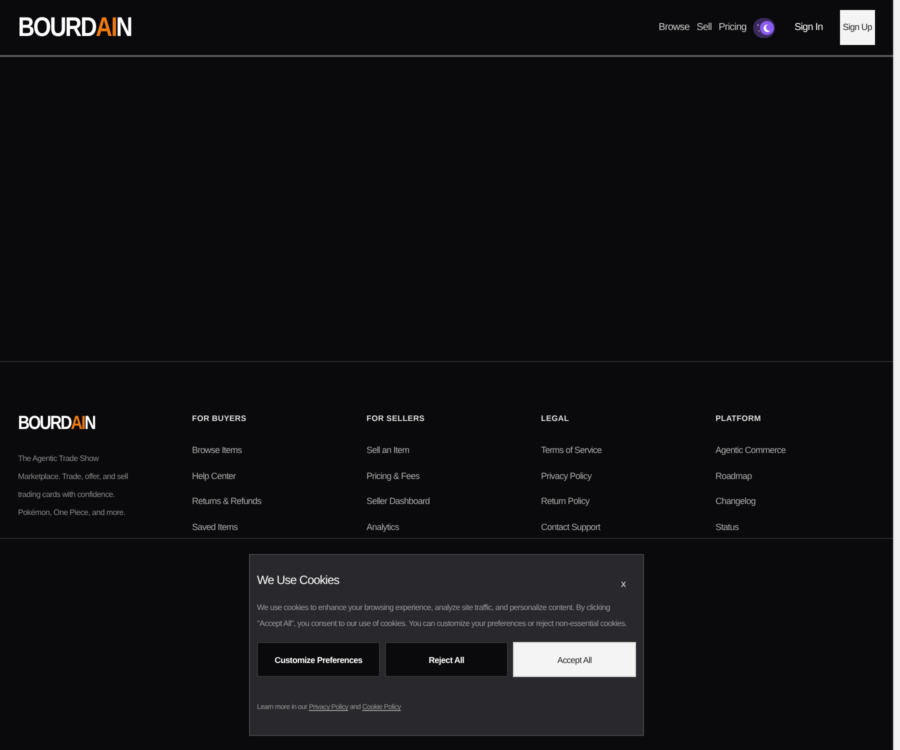  I want to click on footer-link: Contact Support, so click(570, 534).